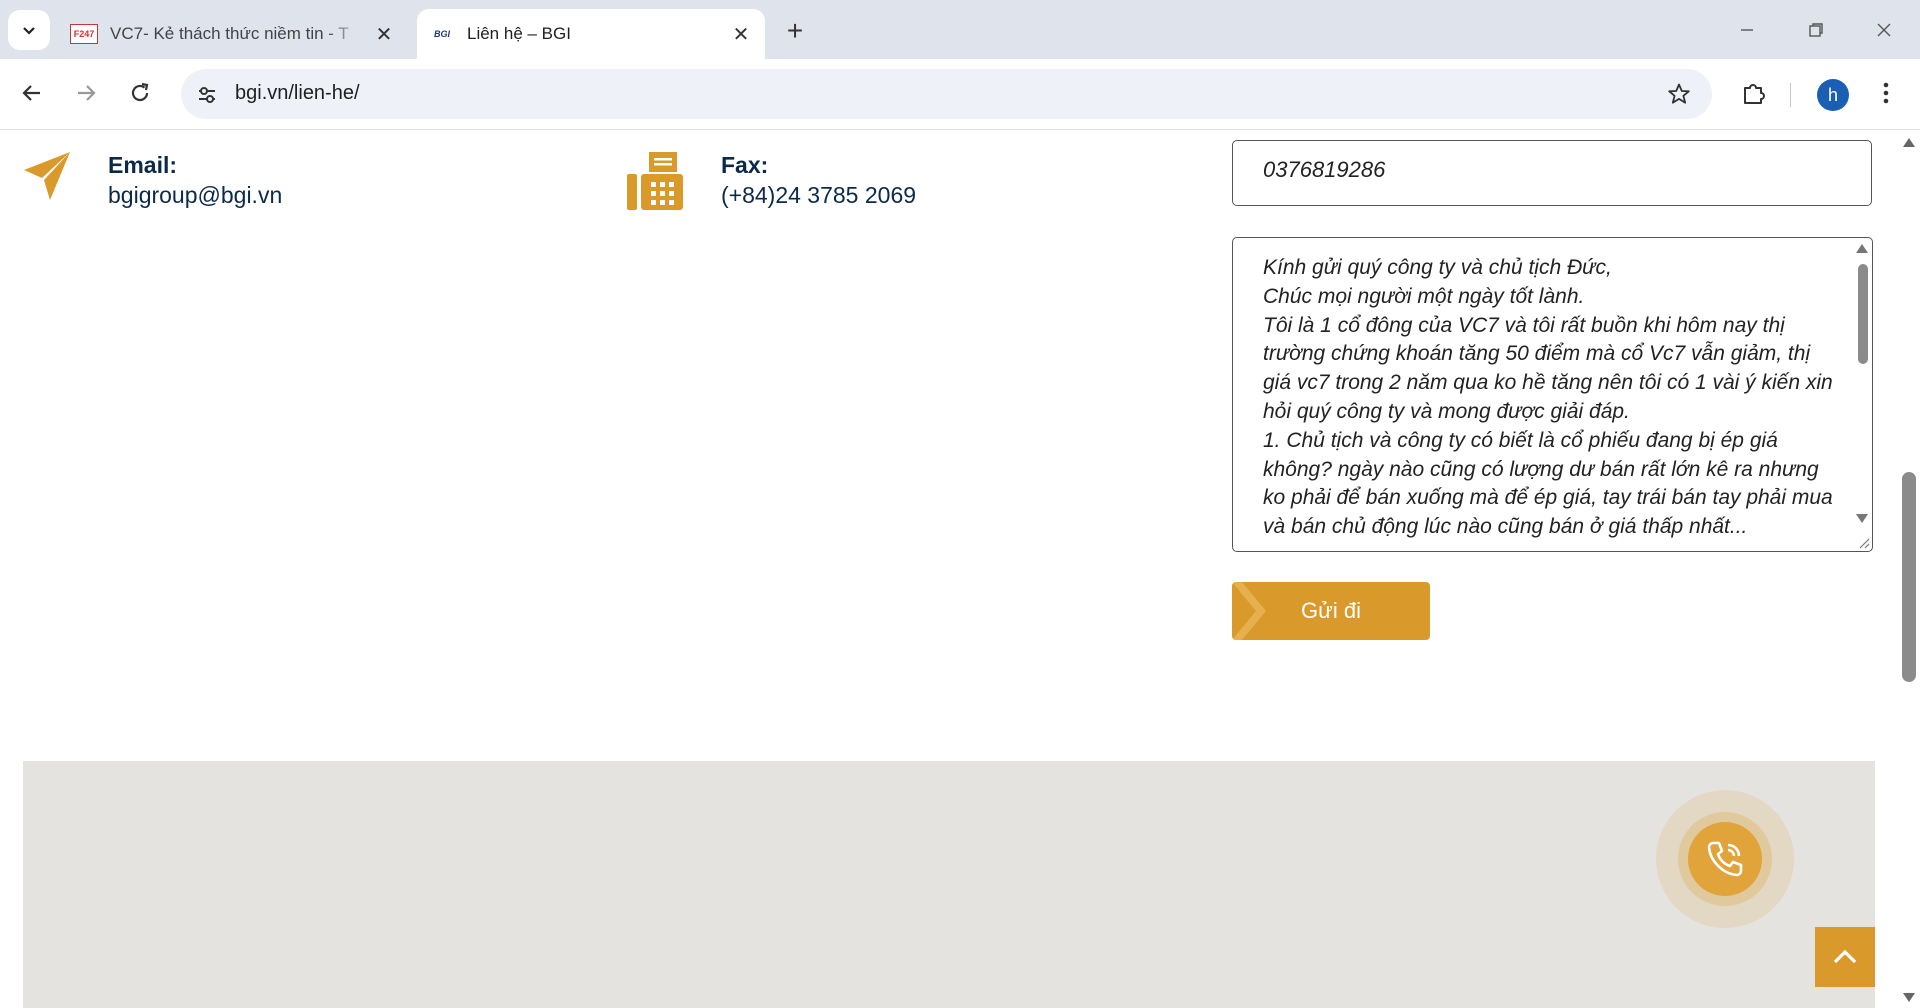 The image size is (1920, 1008). I want to click on f247-favicon-icon: F247, so click(84, 34).